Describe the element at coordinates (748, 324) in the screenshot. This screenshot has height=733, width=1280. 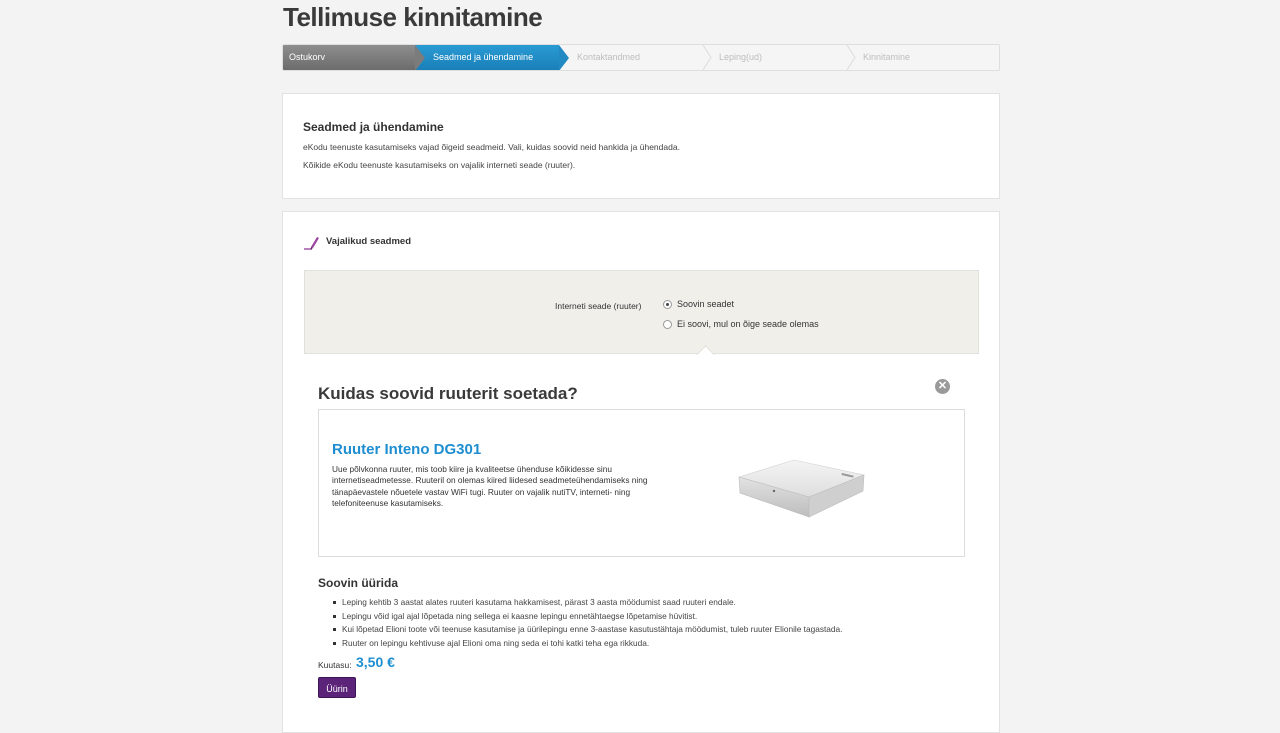
I see `radio-label: Ei soovi, mul on õige seade olemas` at that location.